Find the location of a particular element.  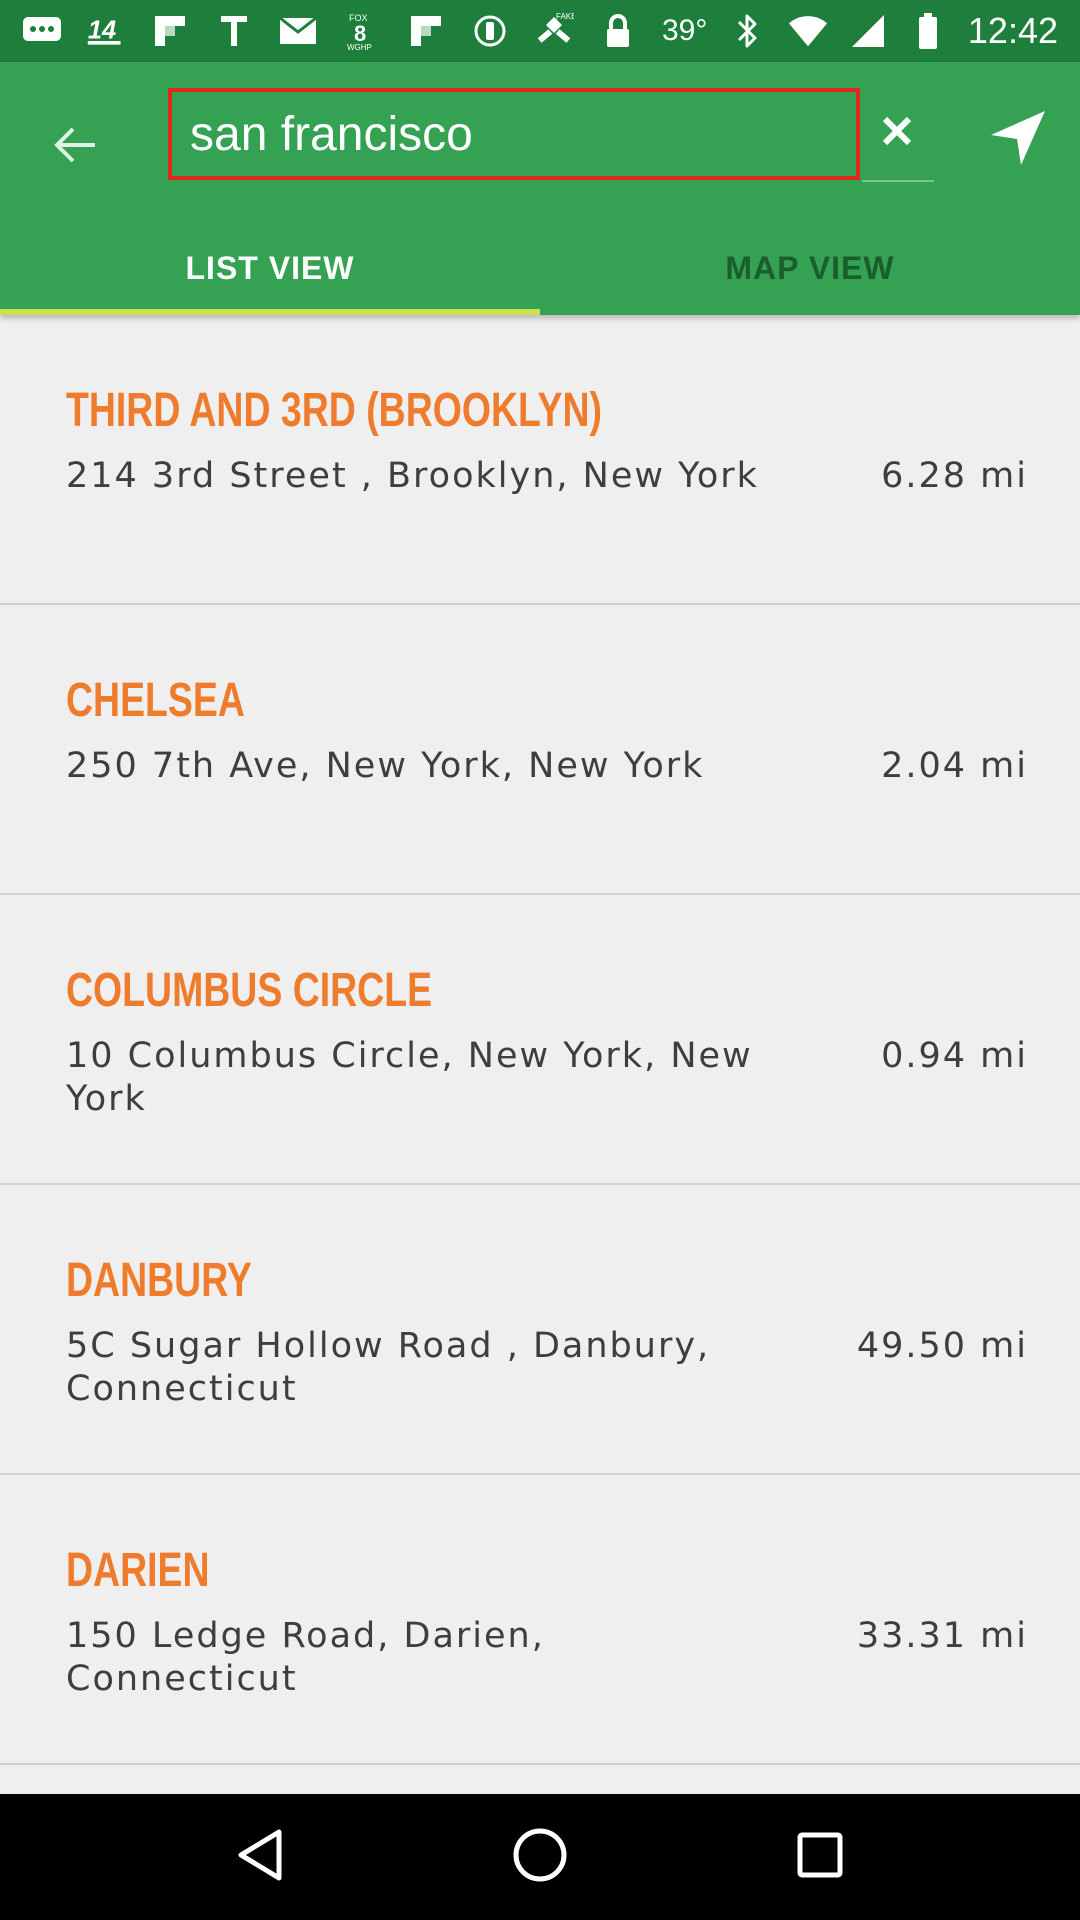

bluetooth-icon is located at coordinates (748, 31).